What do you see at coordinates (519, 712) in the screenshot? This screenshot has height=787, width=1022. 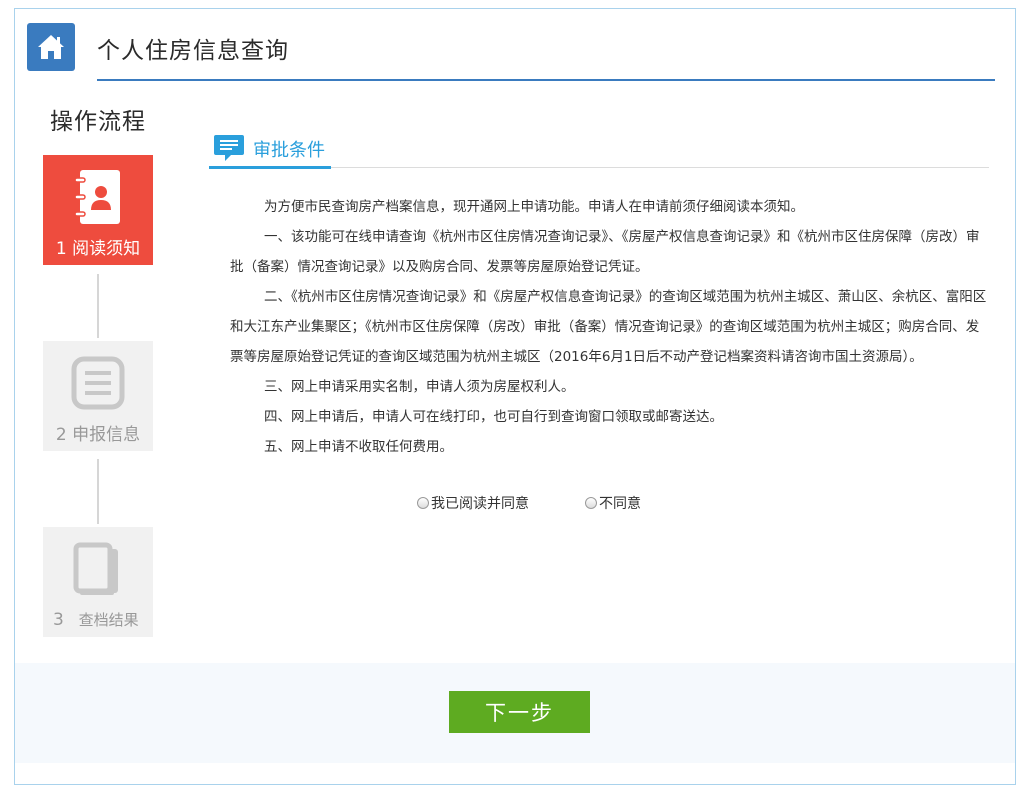 I see `next-step-button: 下一步` at bounding box center [519, 712].